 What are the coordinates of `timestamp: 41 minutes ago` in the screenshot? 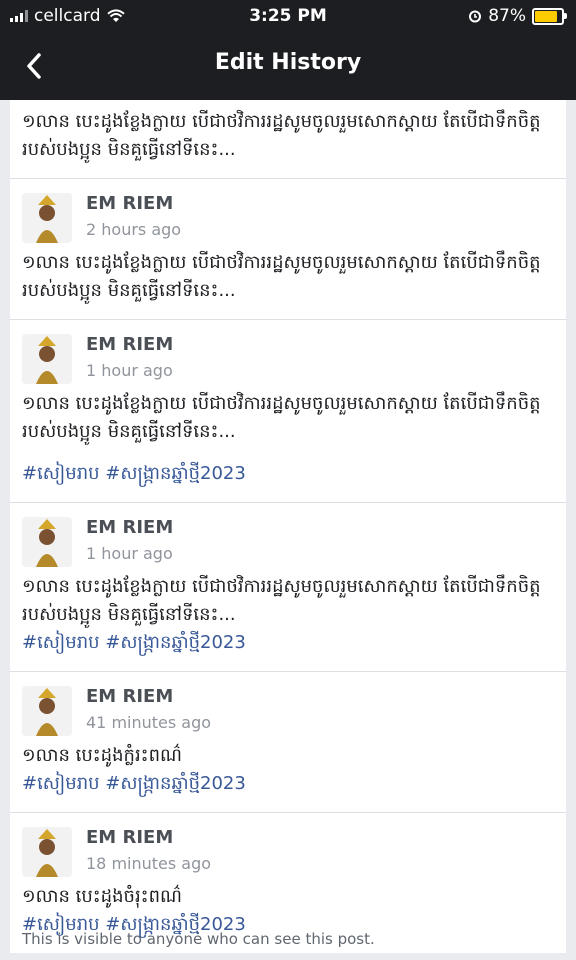 It's located at (149, 722).